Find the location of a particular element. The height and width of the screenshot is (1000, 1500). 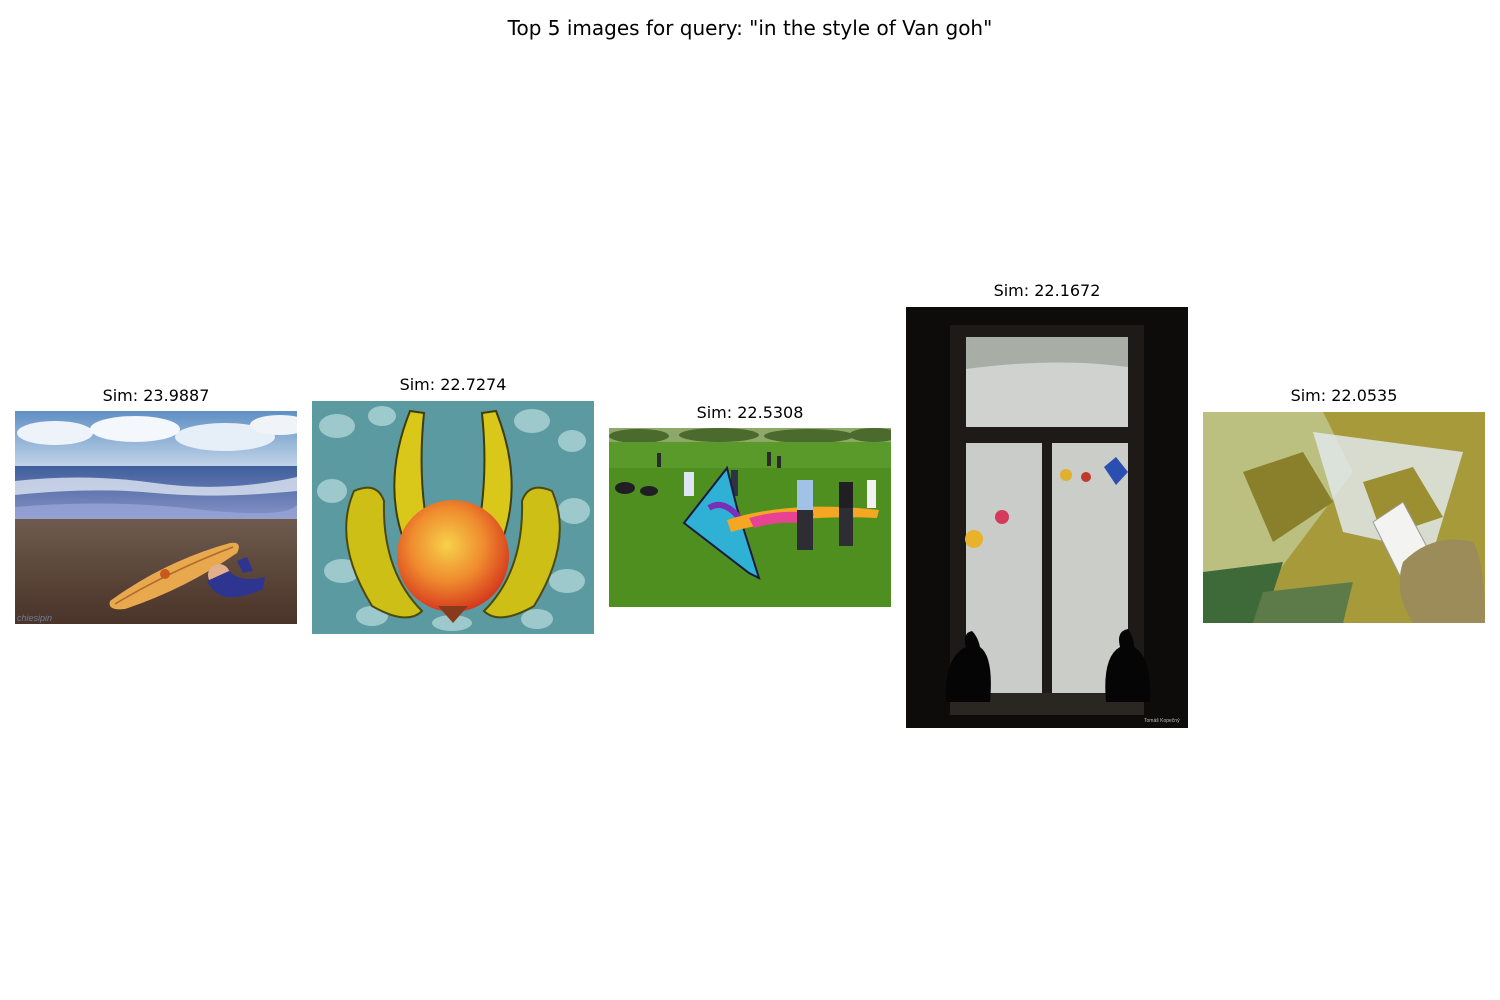

result-card-1: Sim: 23.9887 chiesipin is located at coordinates (156, 505).